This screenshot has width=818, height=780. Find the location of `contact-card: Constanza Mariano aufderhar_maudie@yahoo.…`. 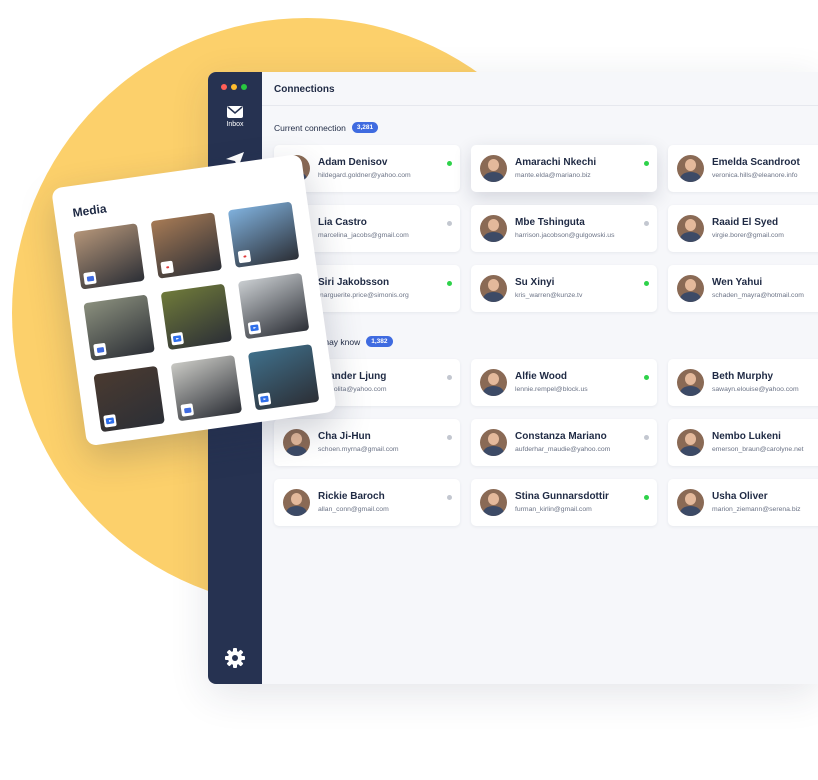

contact-card: Constanza Mariano aufderhar_maudie@yahoo.… is located at coordinates (564, 442).